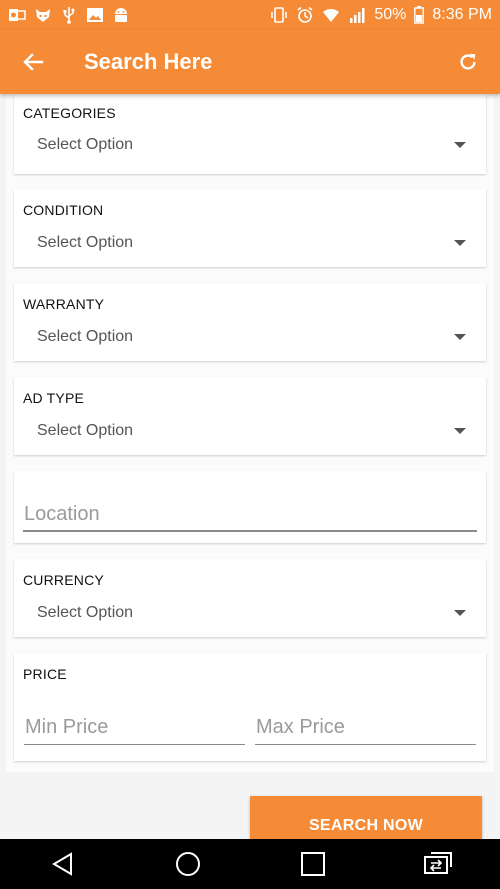 This screenshot has width=500, height=889. I want to click on image-icon, so click(95, 15).